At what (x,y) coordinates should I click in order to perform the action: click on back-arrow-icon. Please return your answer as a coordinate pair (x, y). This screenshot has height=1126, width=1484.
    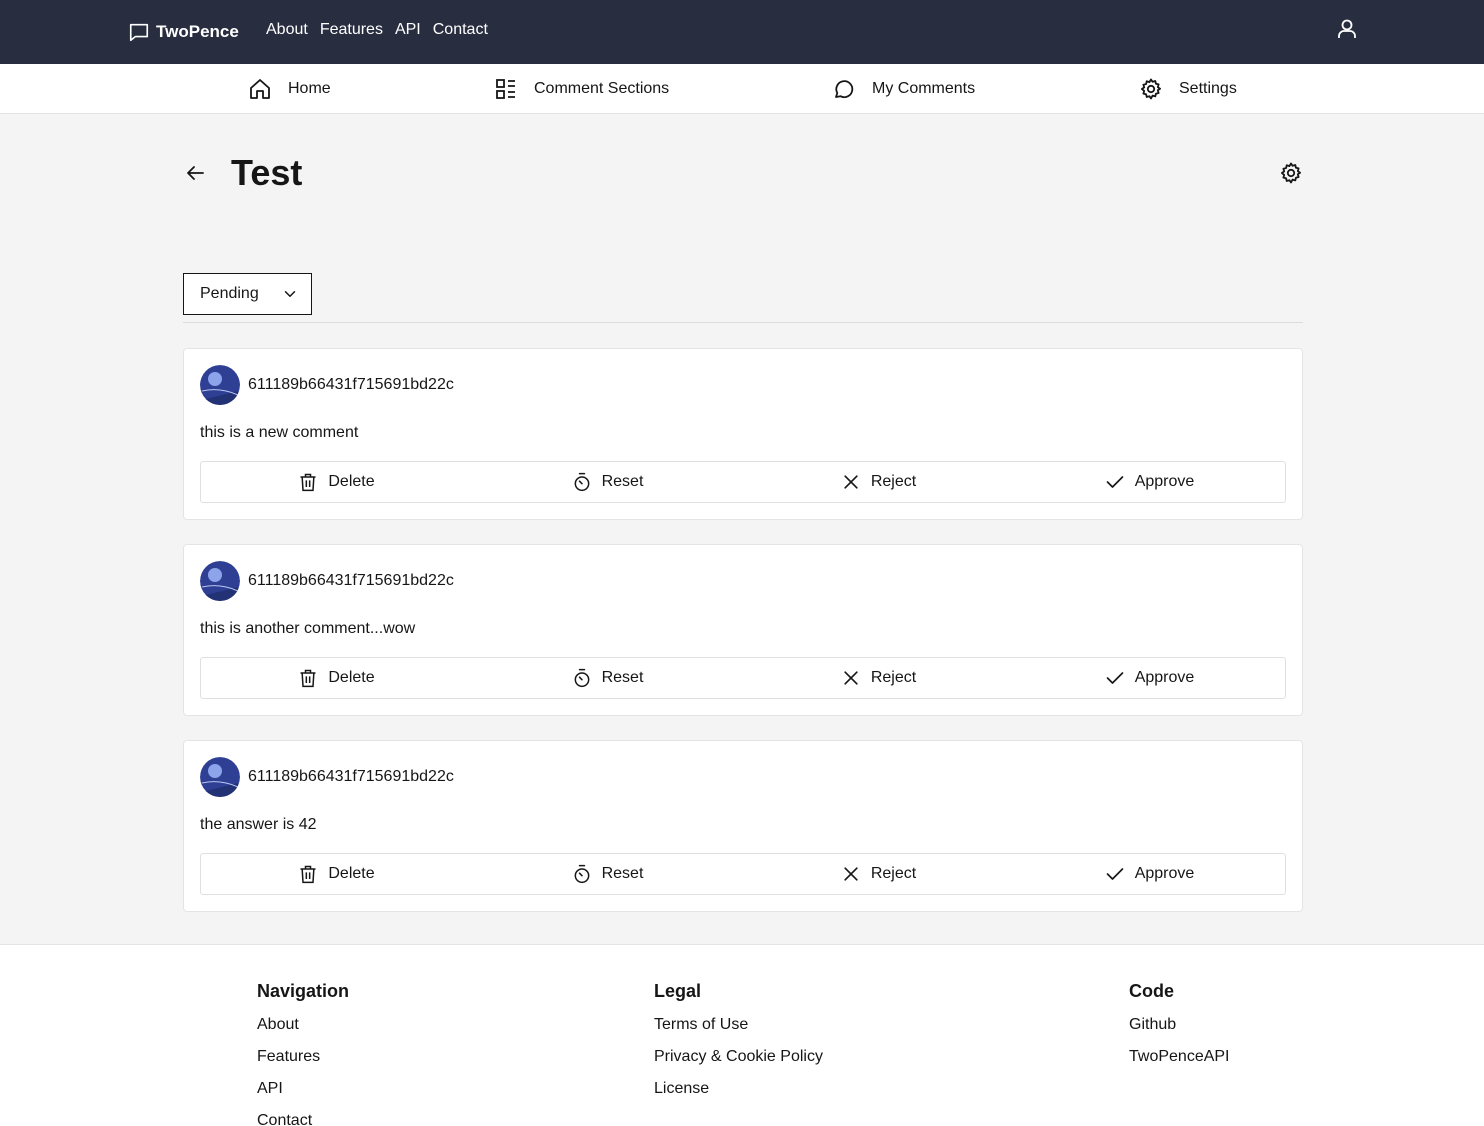
    Looking at the image, I should click on (195, 173).